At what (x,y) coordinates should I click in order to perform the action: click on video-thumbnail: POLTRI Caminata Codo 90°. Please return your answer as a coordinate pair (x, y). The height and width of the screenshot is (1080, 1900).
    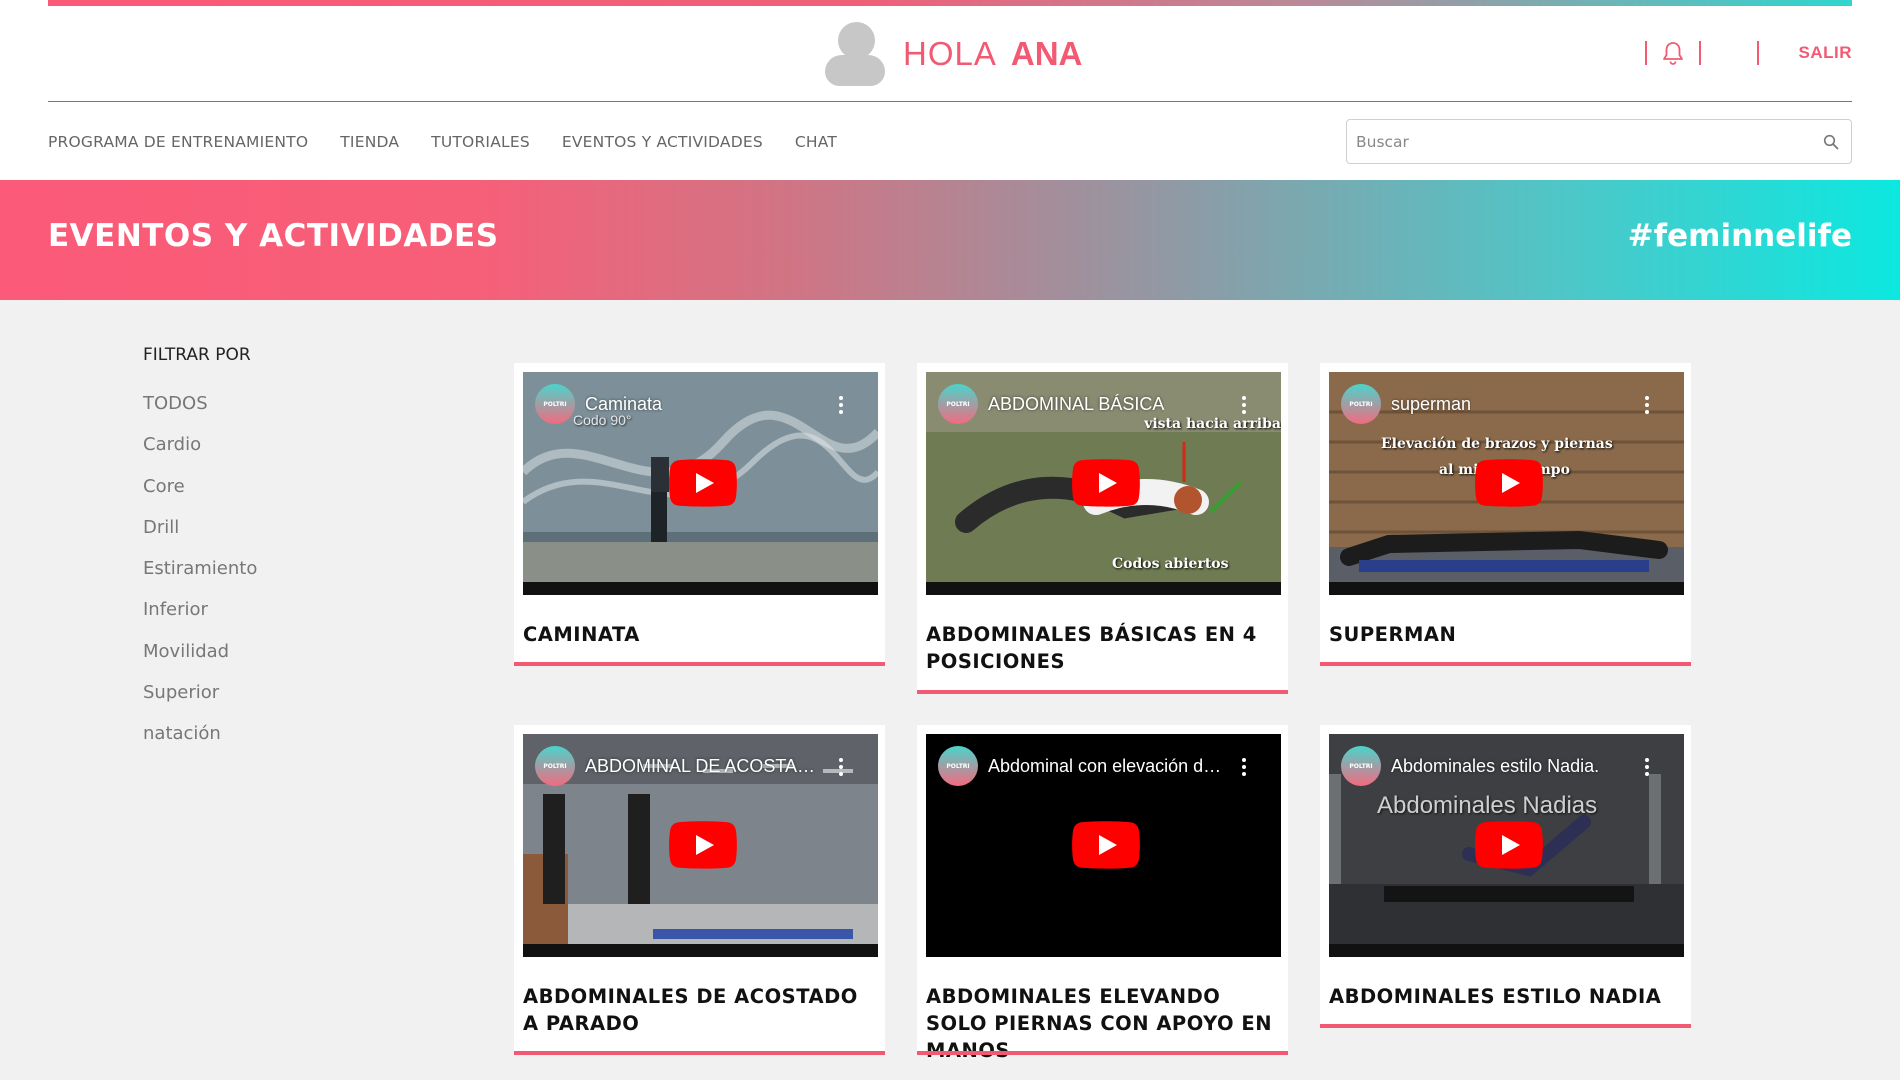
    Looking at the image, I should click on (700, 483).